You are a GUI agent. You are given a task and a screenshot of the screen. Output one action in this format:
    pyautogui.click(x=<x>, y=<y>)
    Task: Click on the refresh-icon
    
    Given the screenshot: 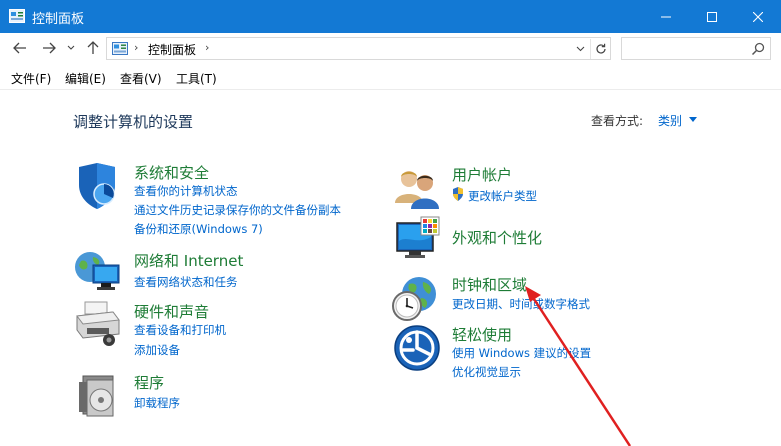 What is the action you would take?
    pyautogui.click(x=600, y=48)
    